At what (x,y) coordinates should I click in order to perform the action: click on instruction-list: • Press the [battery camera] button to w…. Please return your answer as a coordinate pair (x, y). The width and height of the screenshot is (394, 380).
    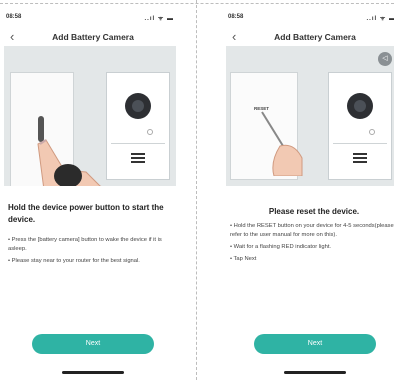
    Looking at the image, I should click on (91, 252).